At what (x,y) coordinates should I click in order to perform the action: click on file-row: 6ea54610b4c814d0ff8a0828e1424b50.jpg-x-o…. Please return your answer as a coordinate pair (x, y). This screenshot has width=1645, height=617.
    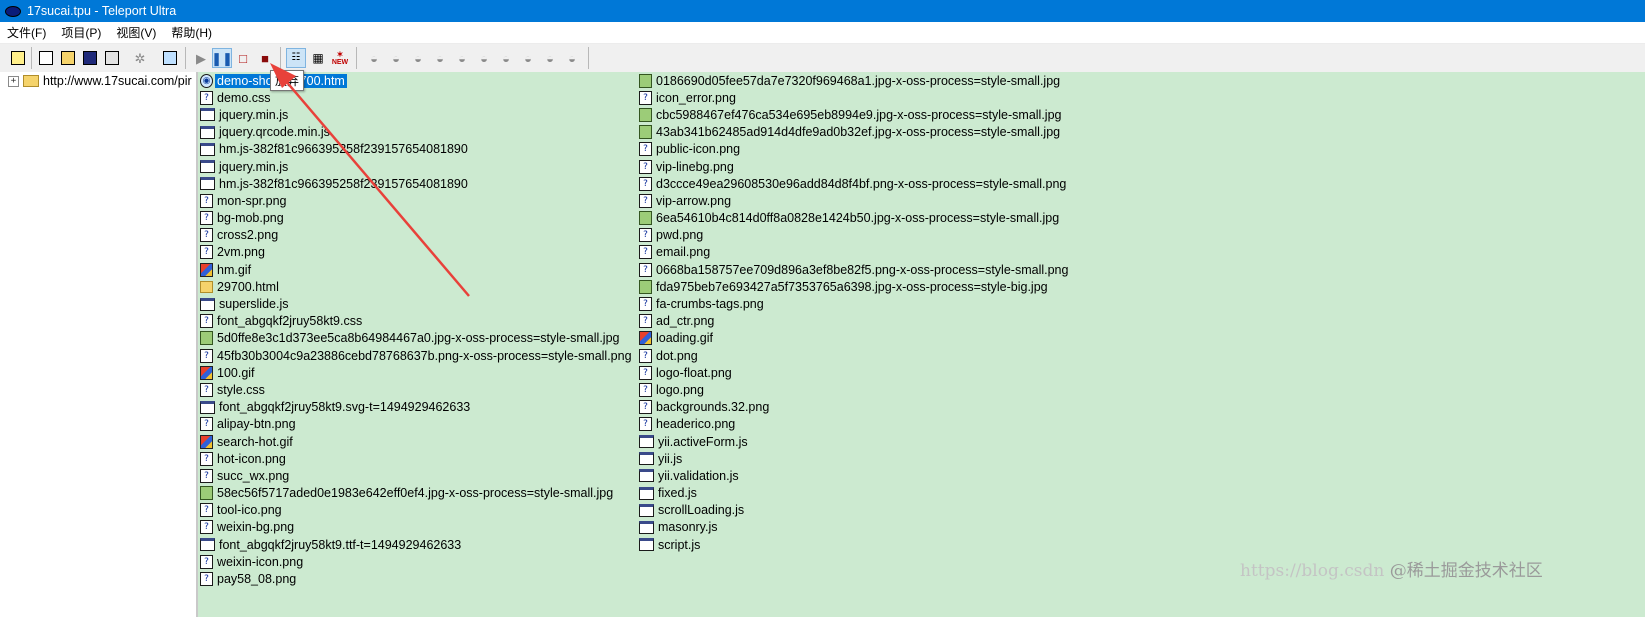
    Looking at the image, I should click on (854, 218).